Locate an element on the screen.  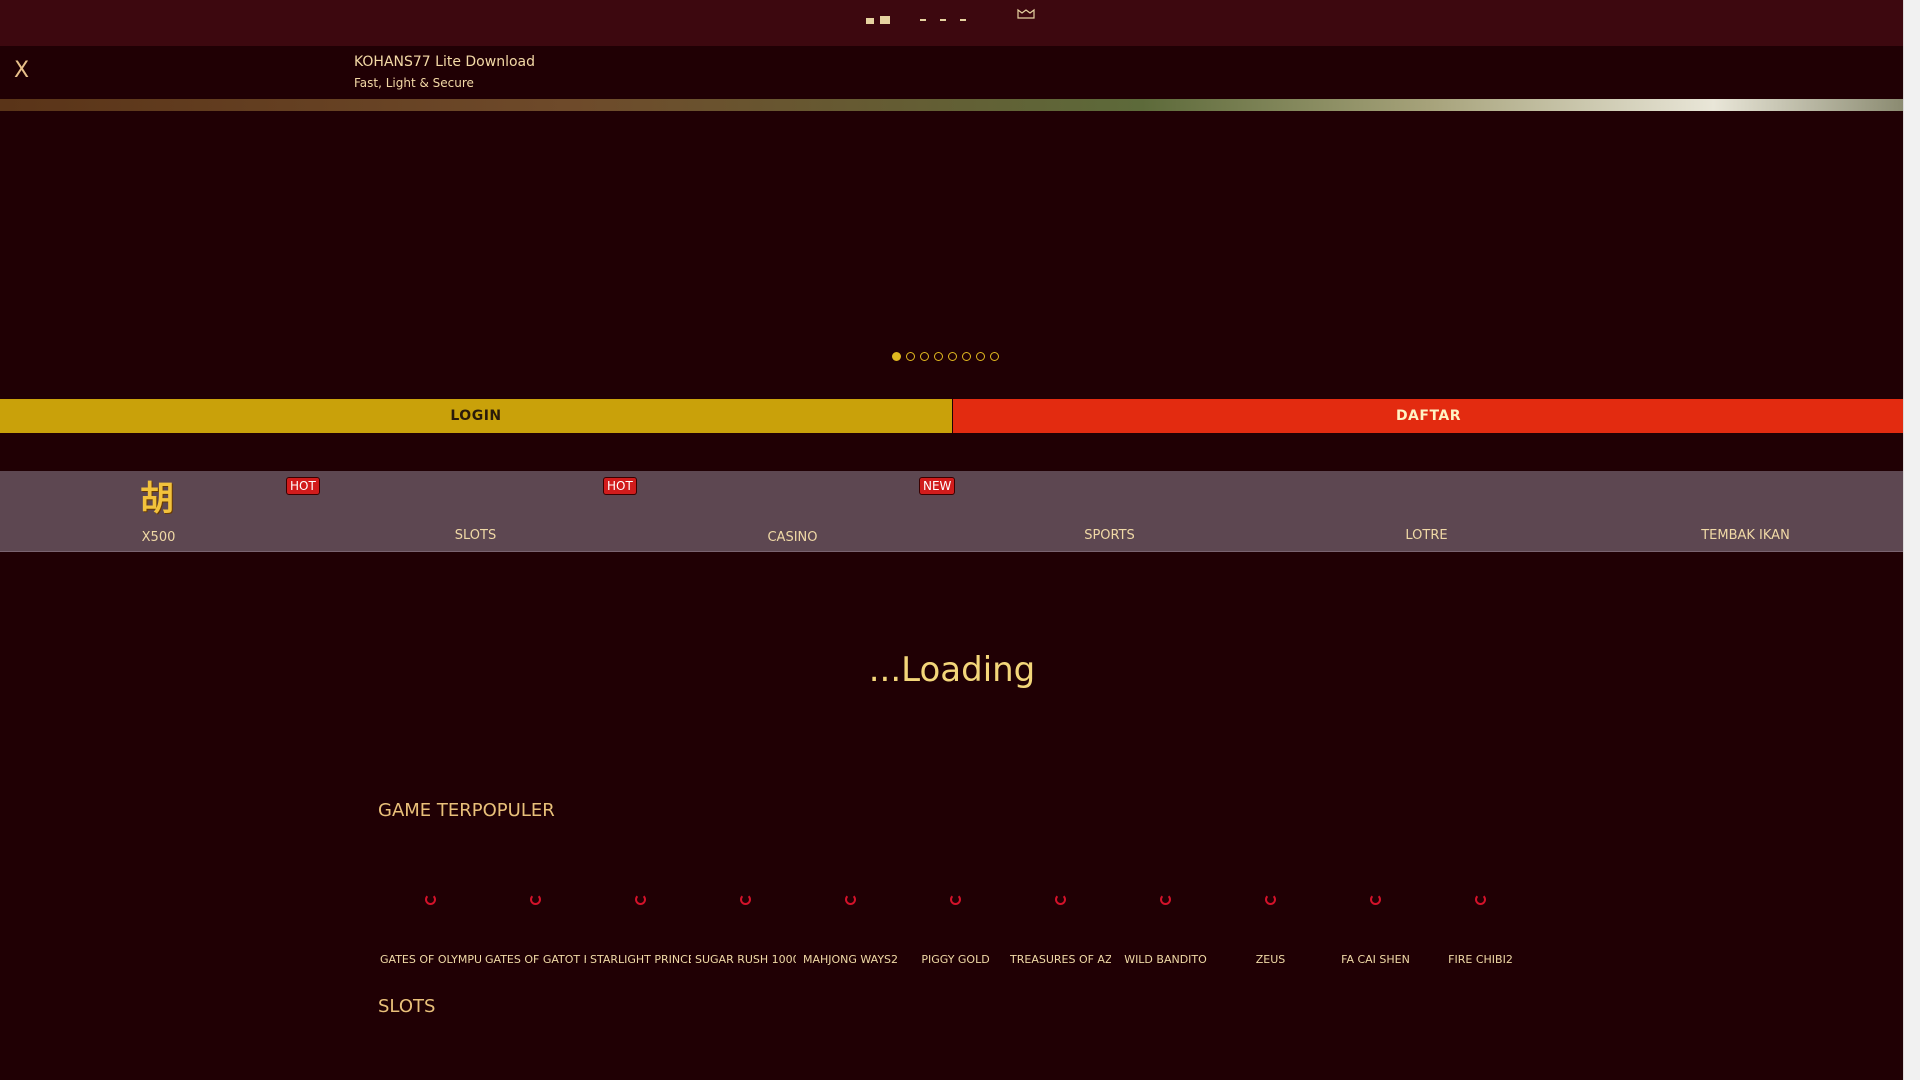
download-subtitle: Fast, Light & Secure is located at coordinates (414, 83).